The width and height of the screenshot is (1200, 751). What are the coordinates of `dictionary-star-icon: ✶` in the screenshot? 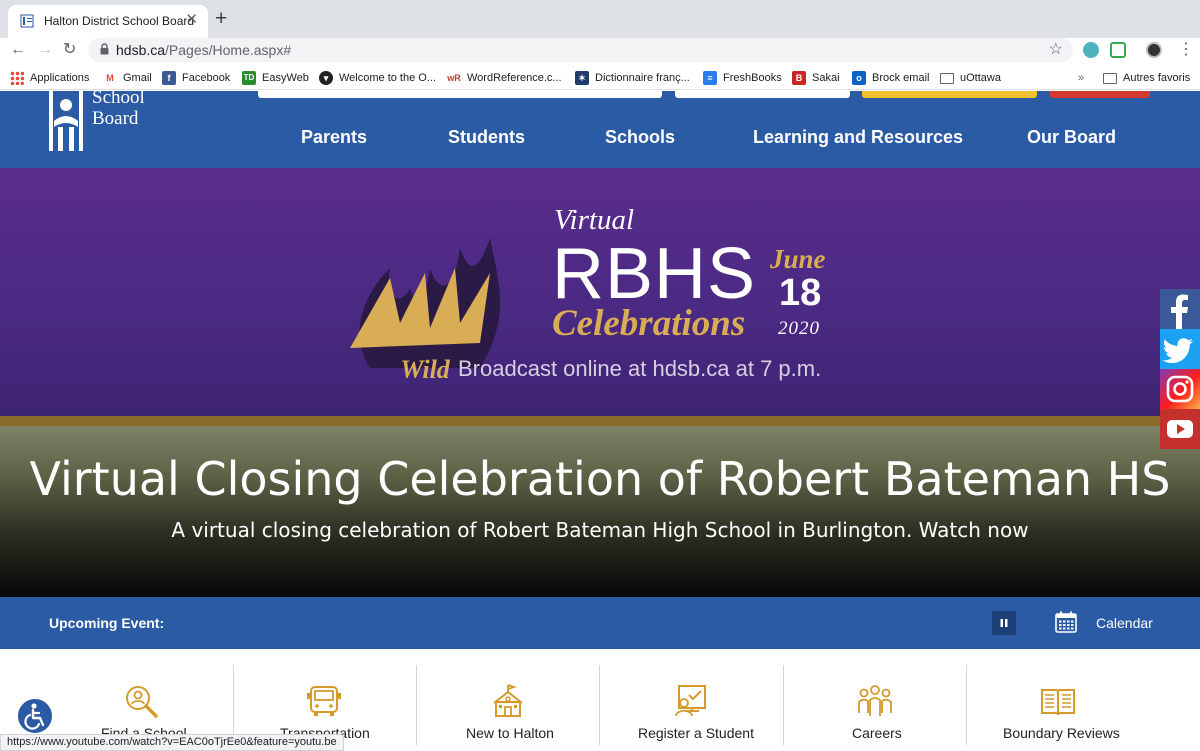 It's located at (582, 78).